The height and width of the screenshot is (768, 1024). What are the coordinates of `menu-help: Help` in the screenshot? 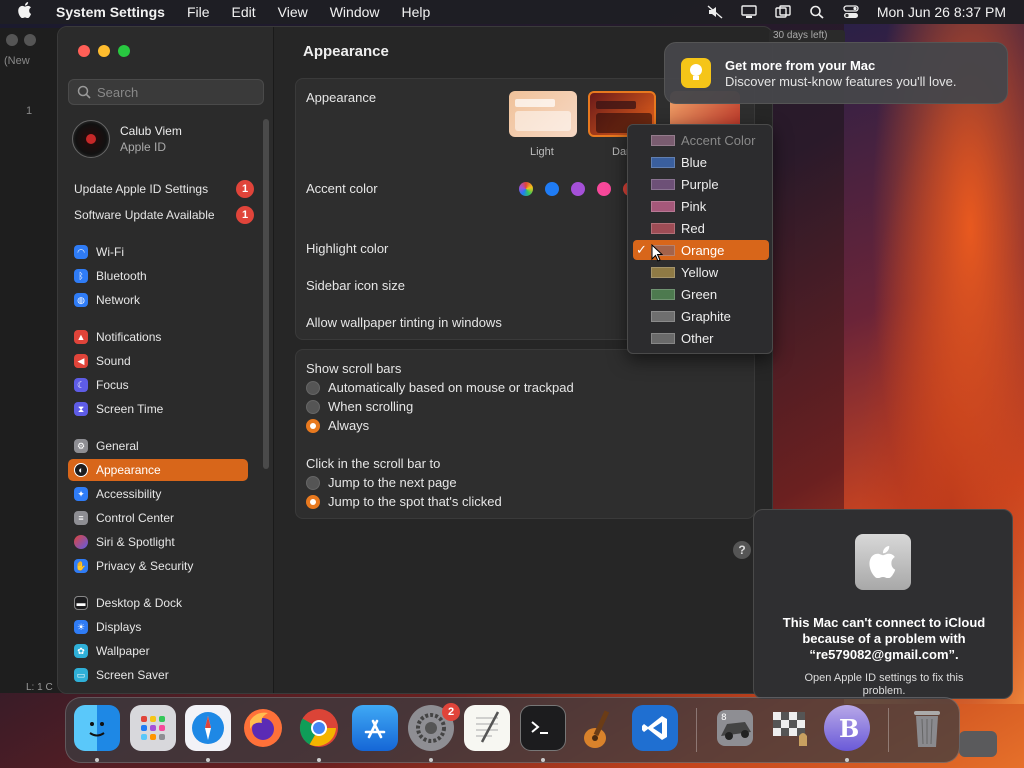 It's located at (416, 12).